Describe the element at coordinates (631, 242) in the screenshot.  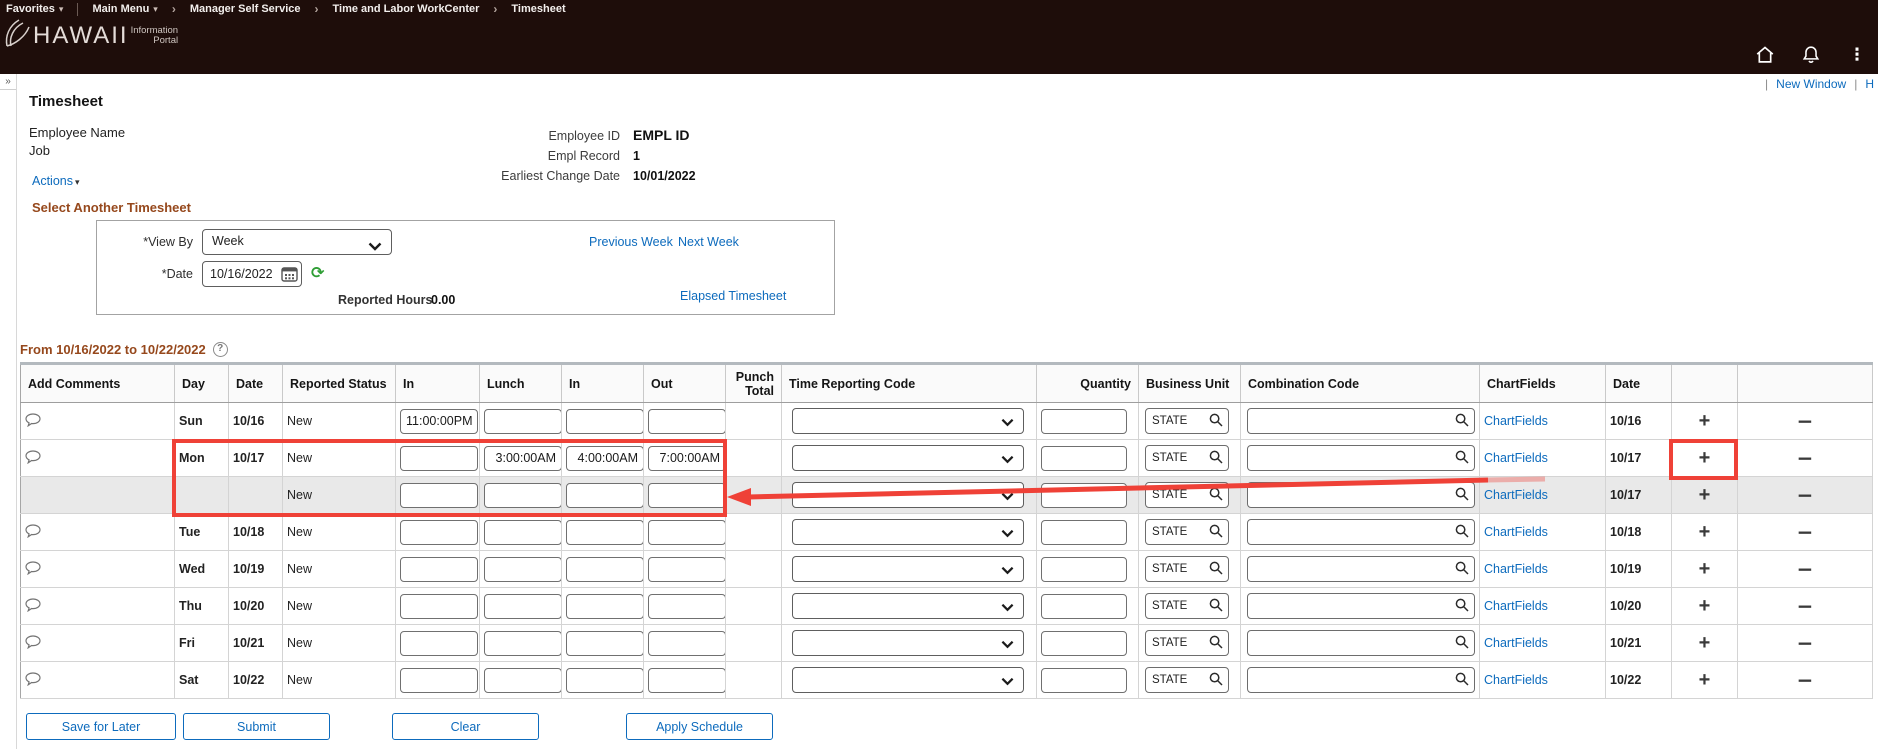
I see `previous-week-link: Previous Week` at that location.